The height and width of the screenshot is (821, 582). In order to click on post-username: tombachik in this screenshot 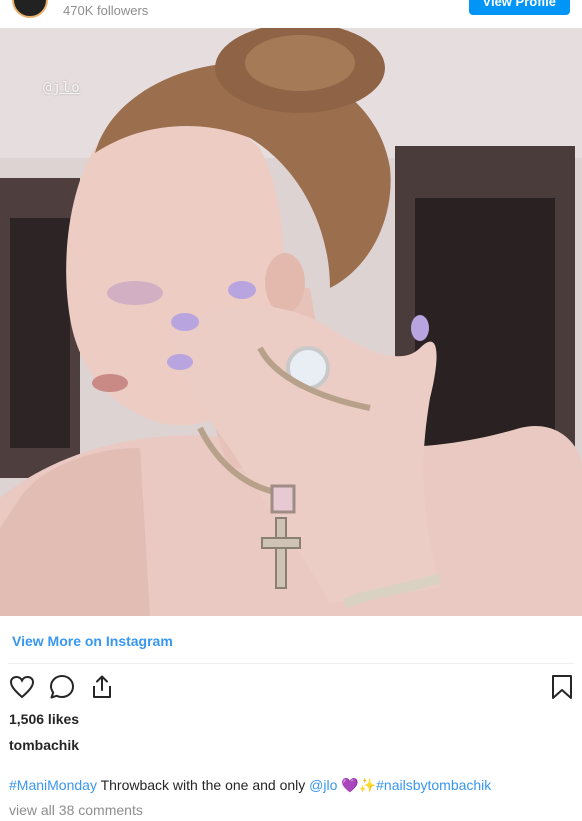, I will do `click(44, 745)`.